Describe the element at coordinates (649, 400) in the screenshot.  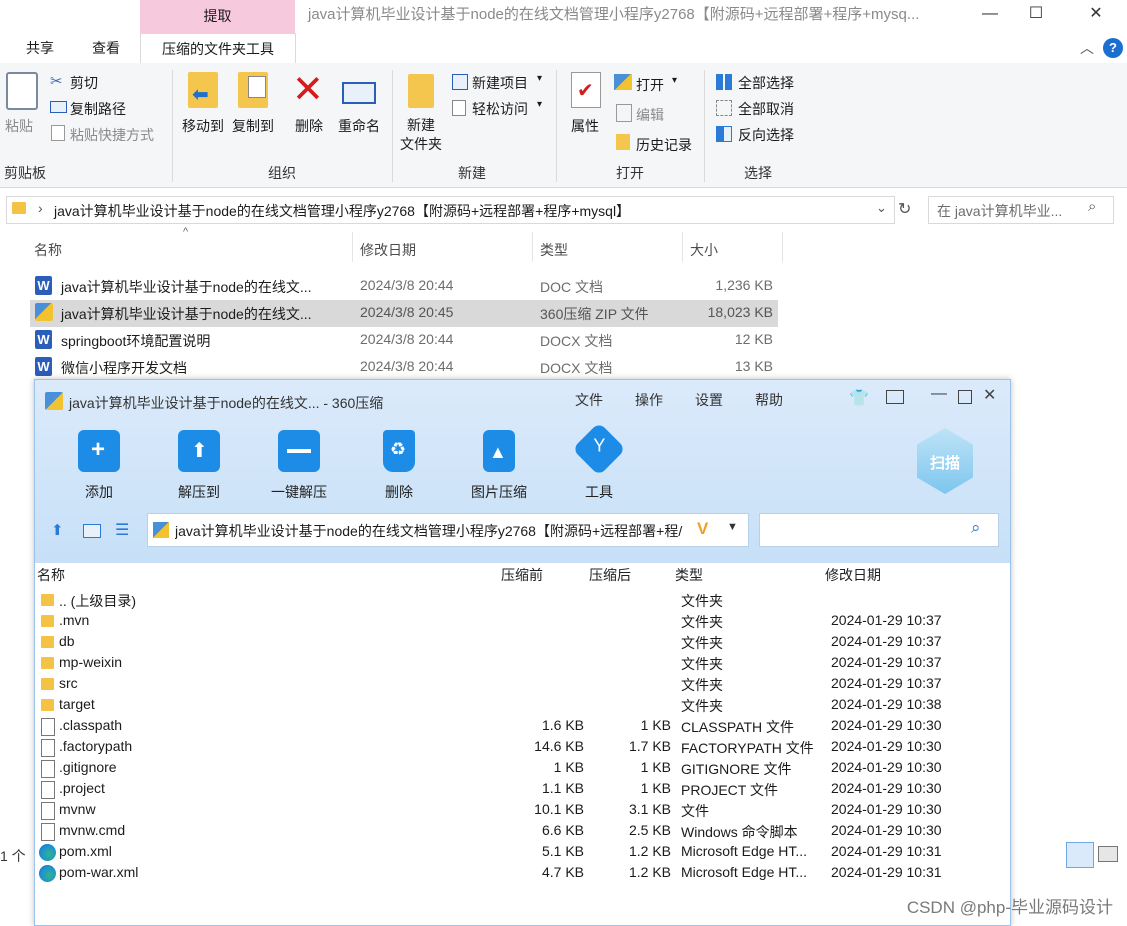
I see `menu-operation: 操作` at that location.